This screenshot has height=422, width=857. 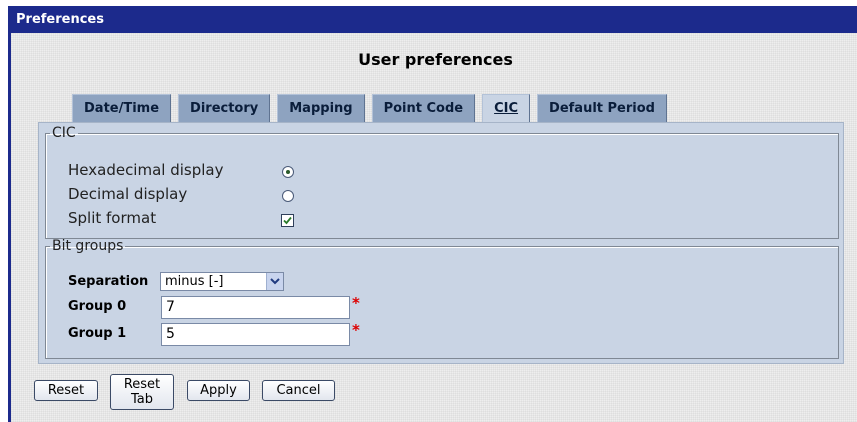 I want to click on group-1-required-marker: *, so click(x=356, y=330).